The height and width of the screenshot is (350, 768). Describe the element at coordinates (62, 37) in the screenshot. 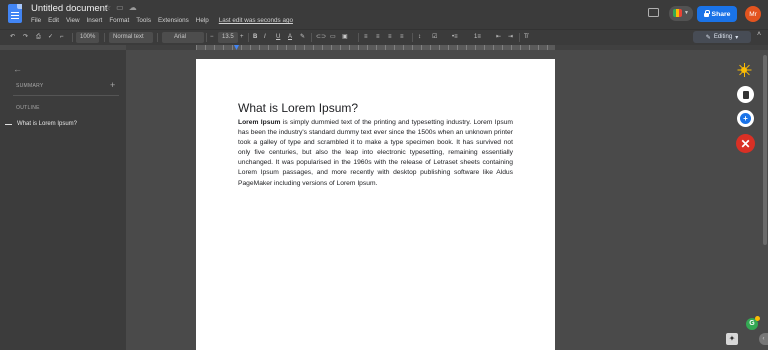

I see `paint-format-icon: ⌐` at that location.